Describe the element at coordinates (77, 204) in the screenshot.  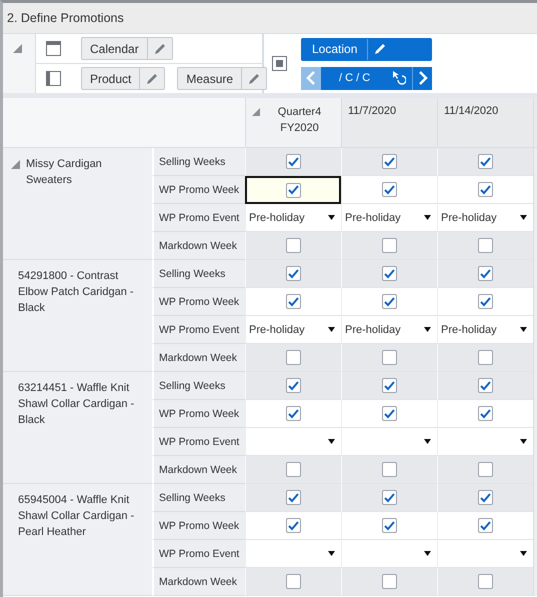
I see `product-cell: Missy Cardigan Sweaters` at that location.